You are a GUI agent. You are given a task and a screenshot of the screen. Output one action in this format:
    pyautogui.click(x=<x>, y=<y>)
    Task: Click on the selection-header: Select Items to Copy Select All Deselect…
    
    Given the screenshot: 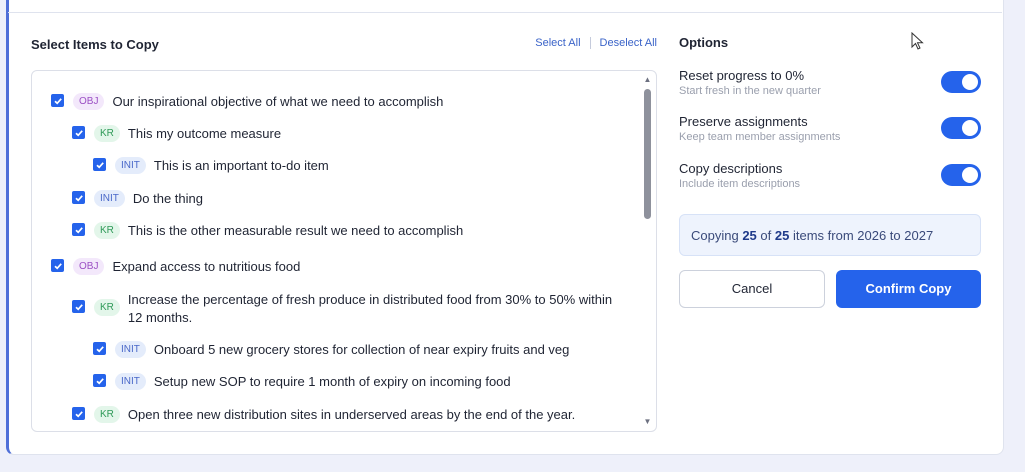 What is the action you would take?
    pyautogui.click(x=344, y=45)
    